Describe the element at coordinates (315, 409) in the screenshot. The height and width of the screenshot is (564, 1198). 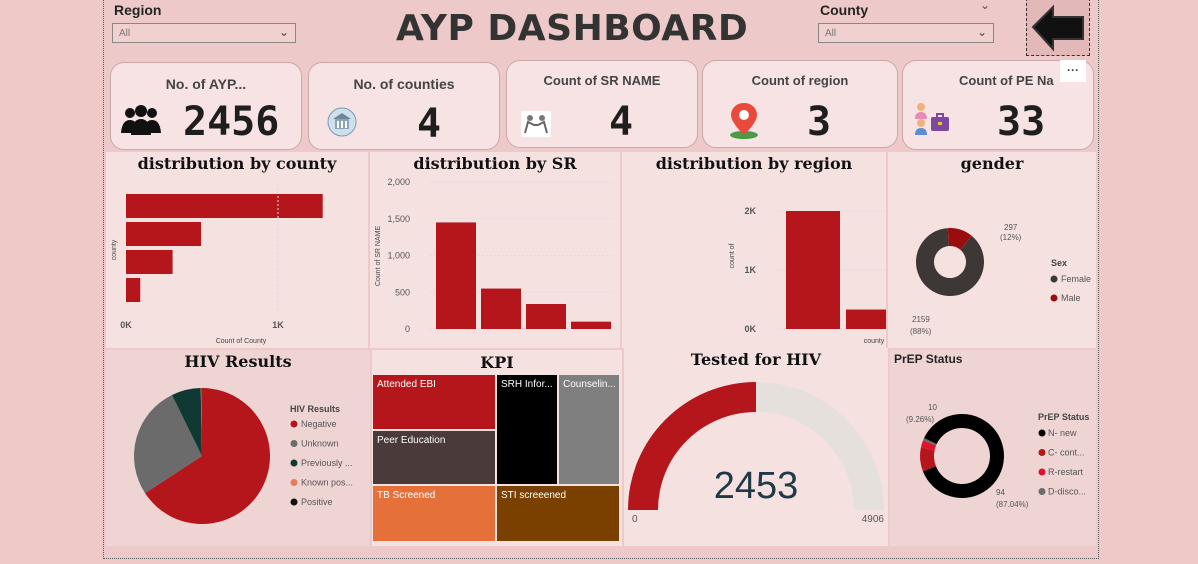
I see `legend-title: HIV Results` at that location.